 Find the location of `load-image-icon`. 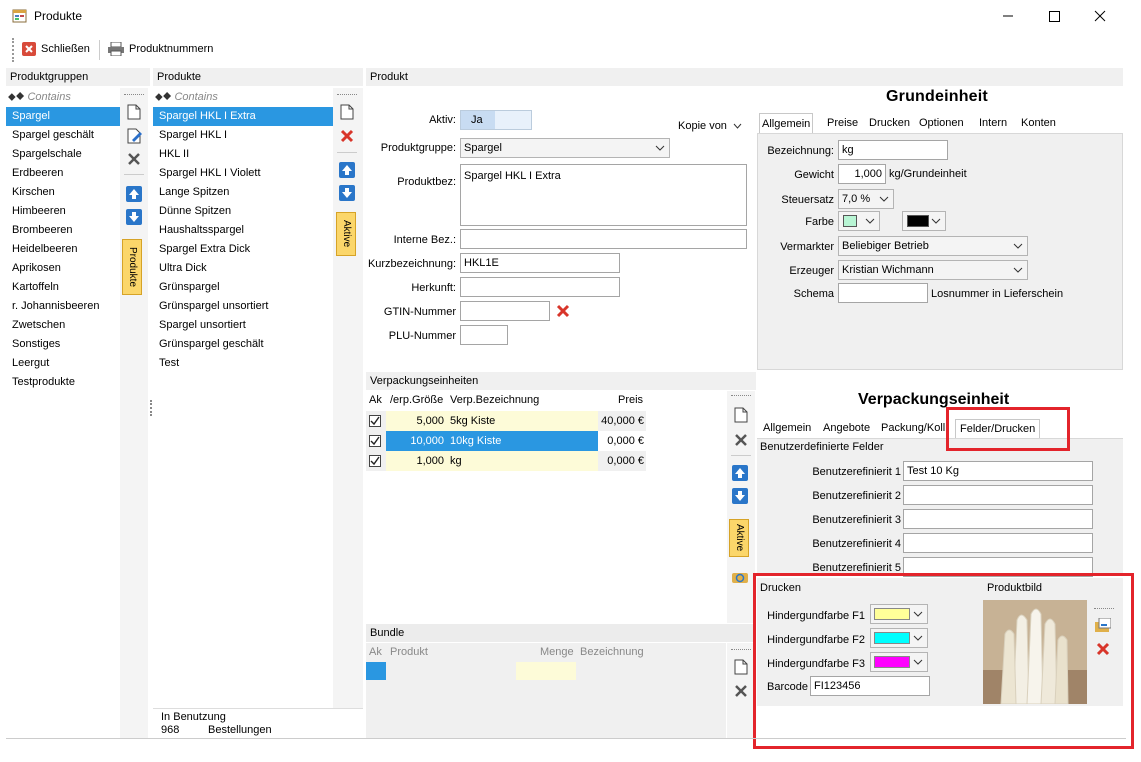

load-image-icon is located at coordinates (1103, 627).